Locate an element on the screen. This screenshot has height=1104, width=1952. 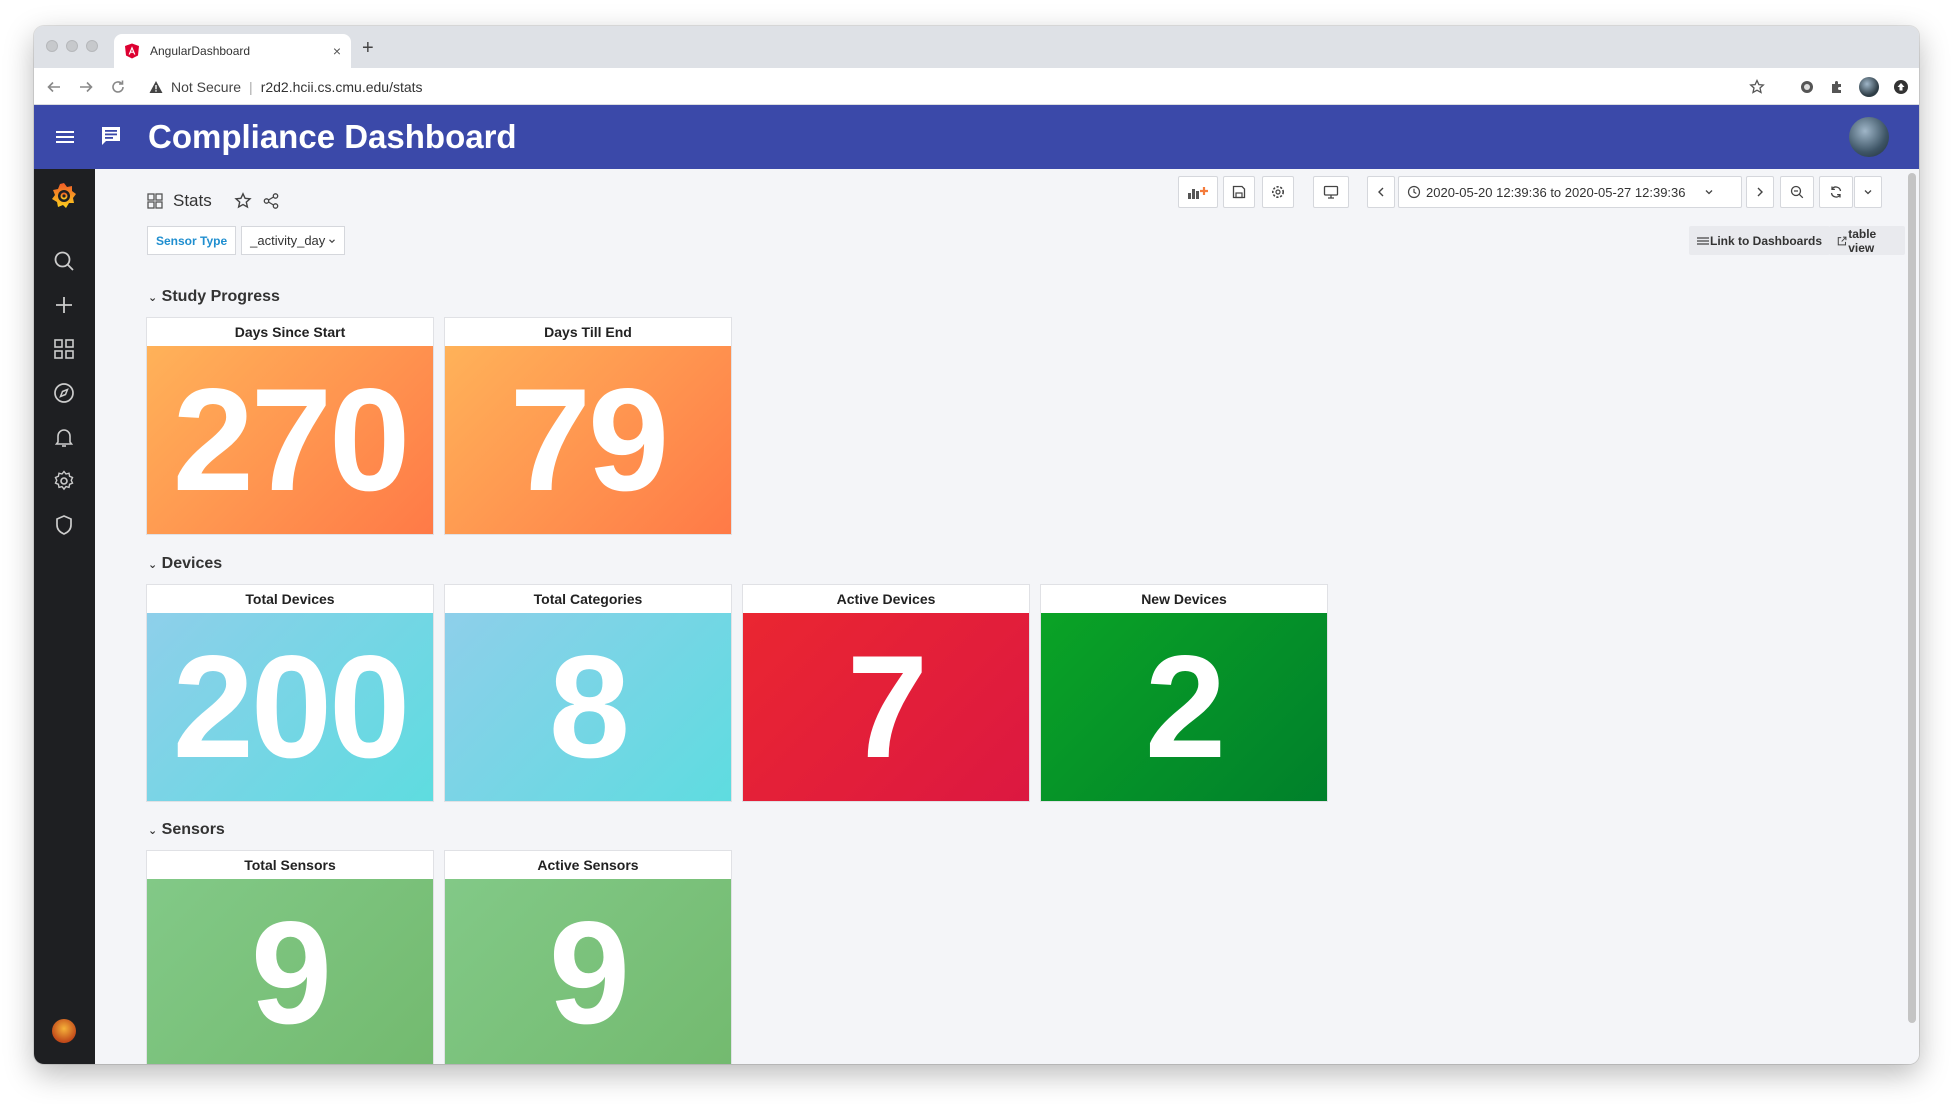
explore-compass-icon is located at coordinates (64, 393).